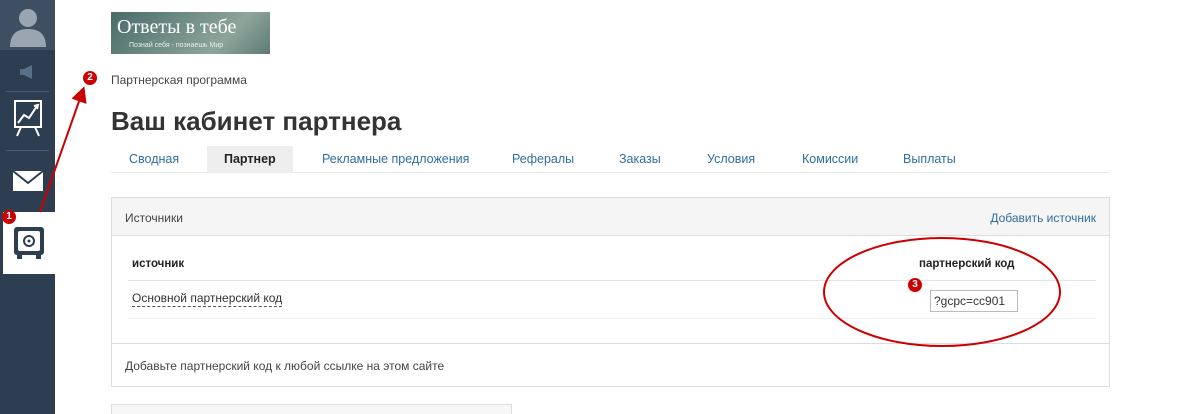 The height and width of the screenshot is (414, 1199). What do you see at coordinates (90, 78) in the screenshot?
I see `annotation-badge-2: 2` at bounding box center [90, 78].